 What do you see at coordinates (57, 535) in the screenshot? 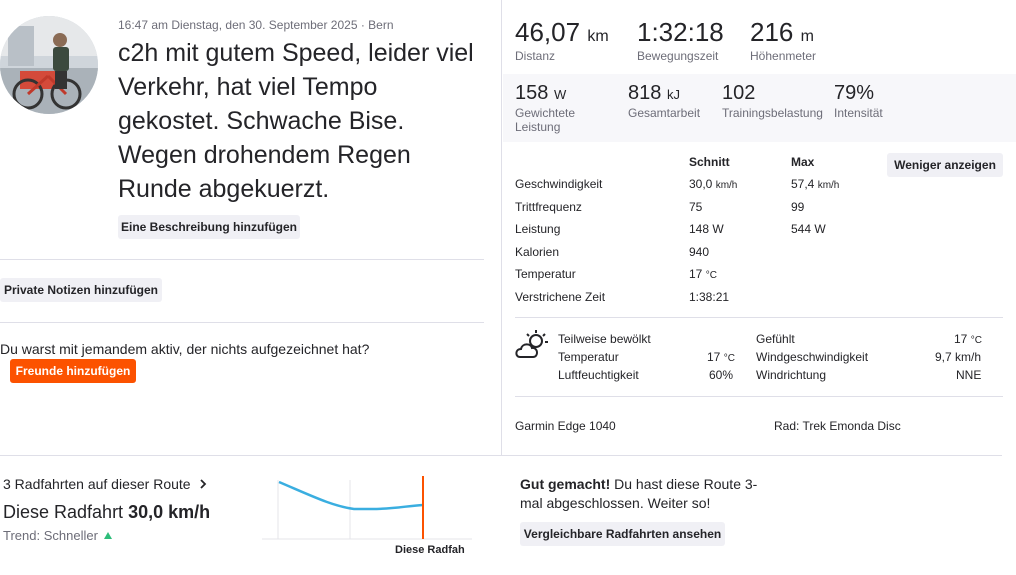
I see `route-trend: Trend: Schneller` at bounding box center [57, 535].